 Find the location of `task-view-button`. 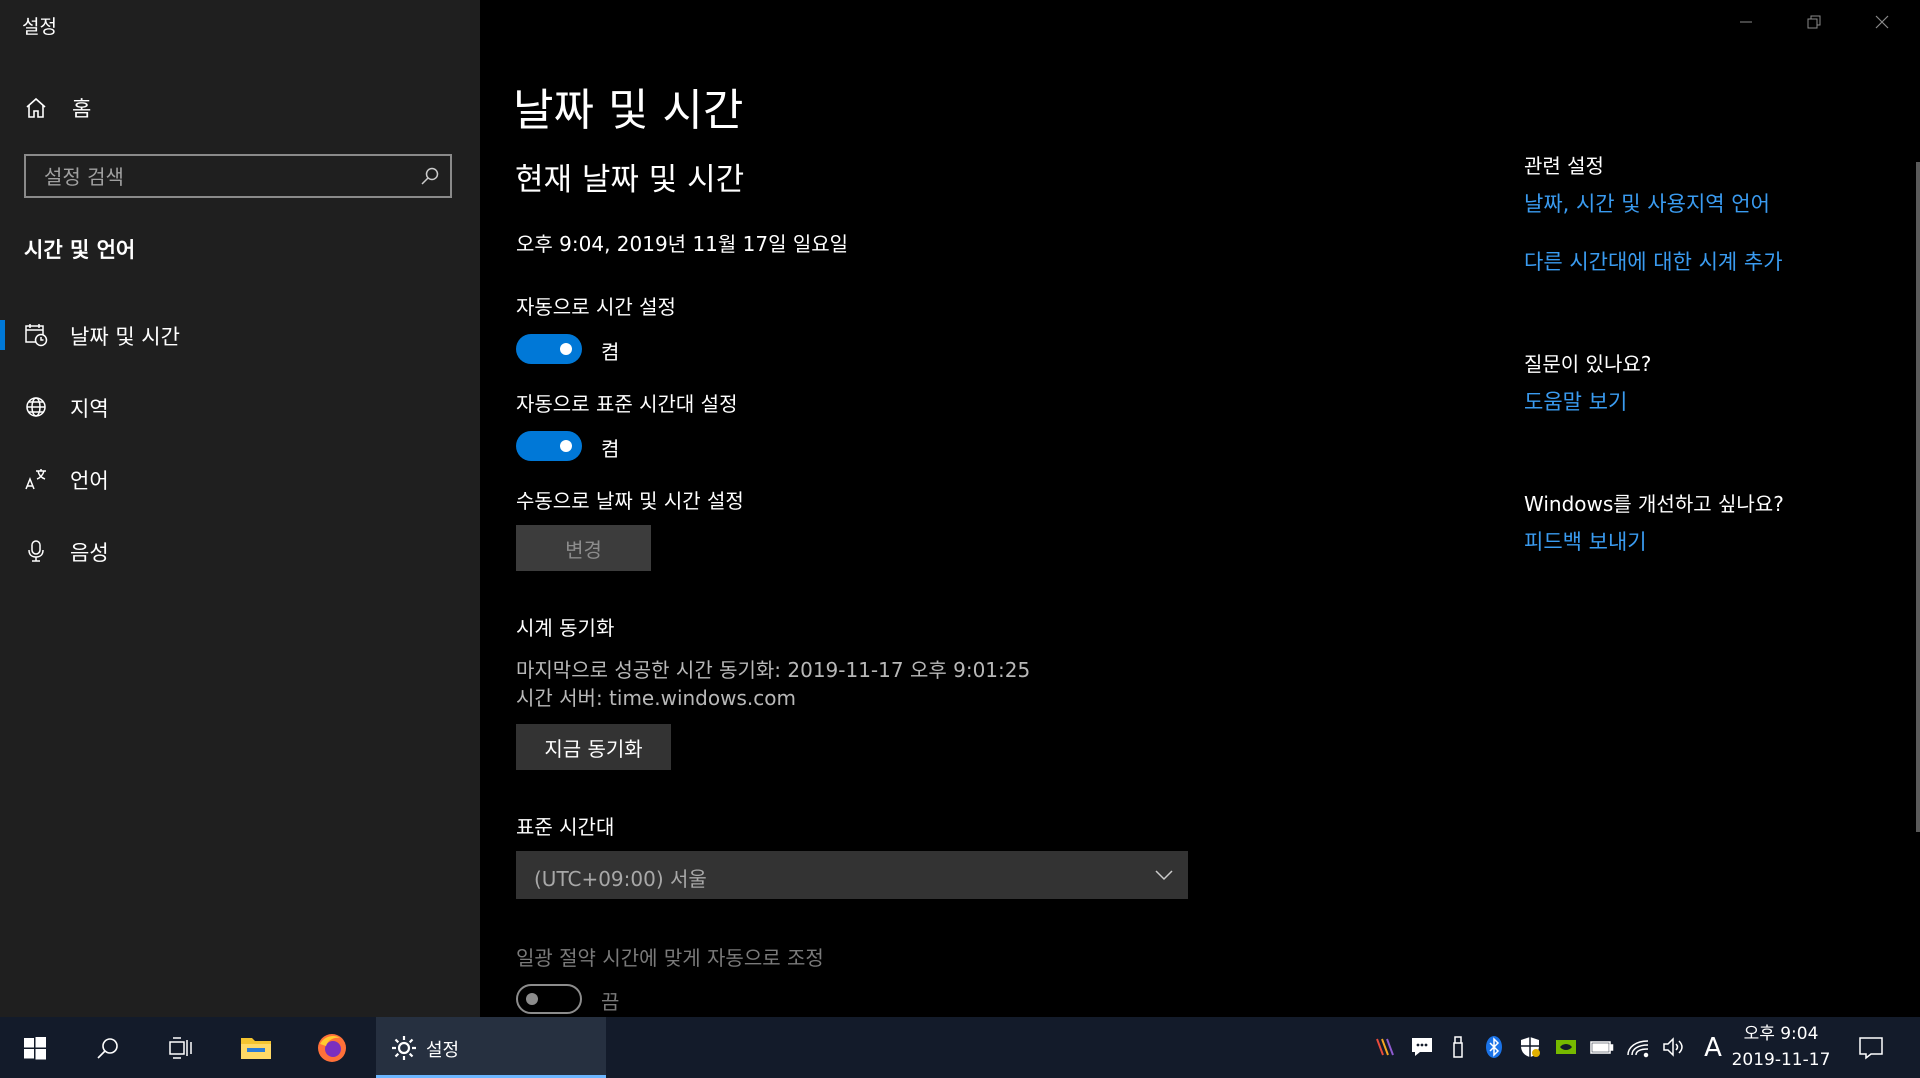

task-view-button is located at coordinates (180, 1047).